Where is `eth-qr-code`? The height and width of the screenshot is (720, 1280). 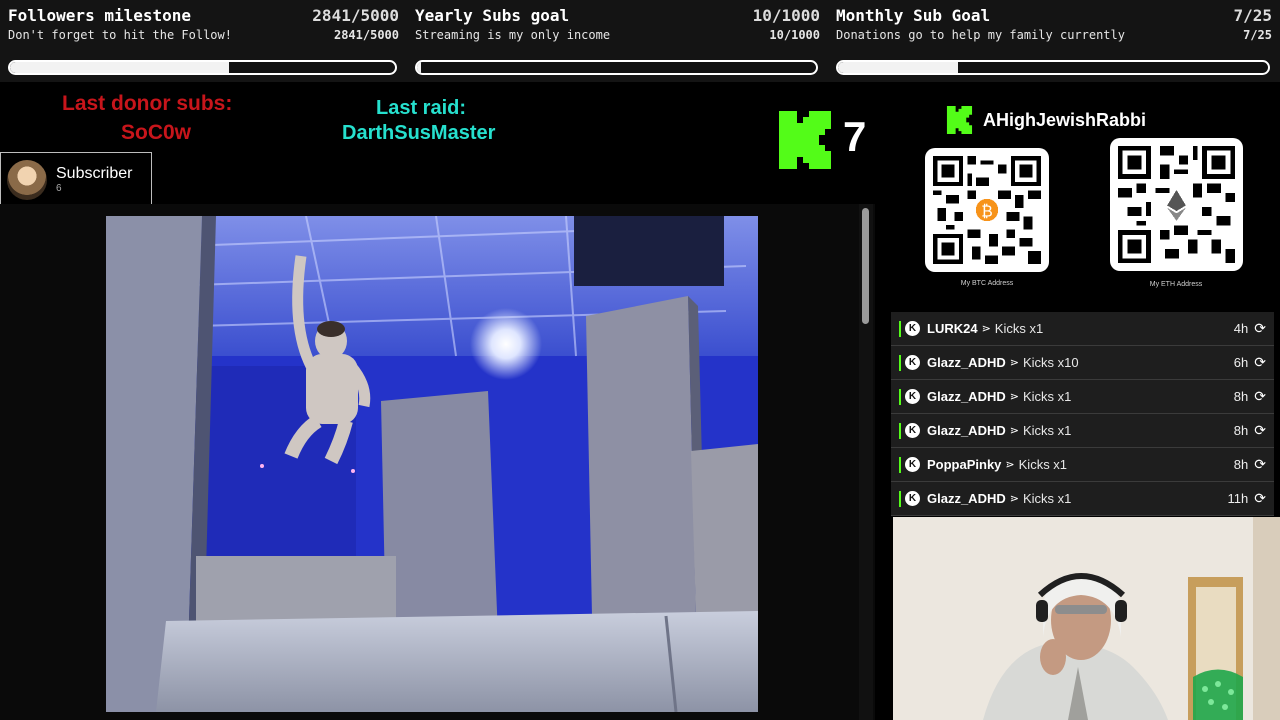
eth-qr-code is located at coordinates (1176, 204).